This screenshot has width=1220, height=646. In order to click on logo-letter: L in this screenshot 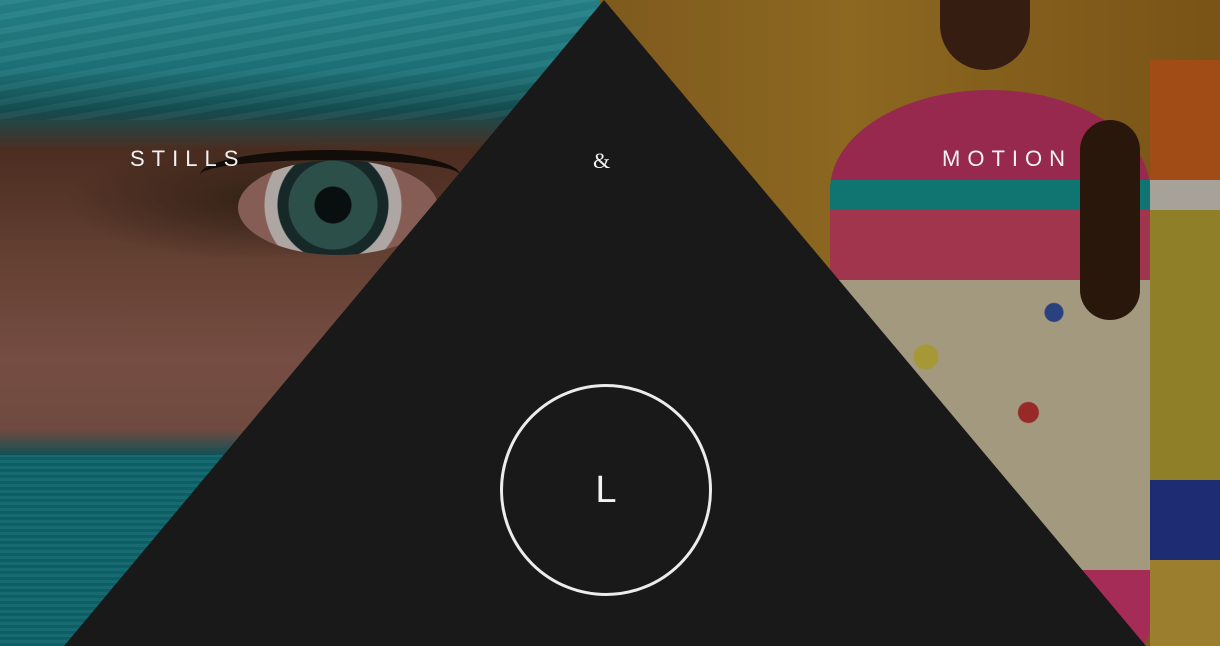, I will do `click(606, 489)`.